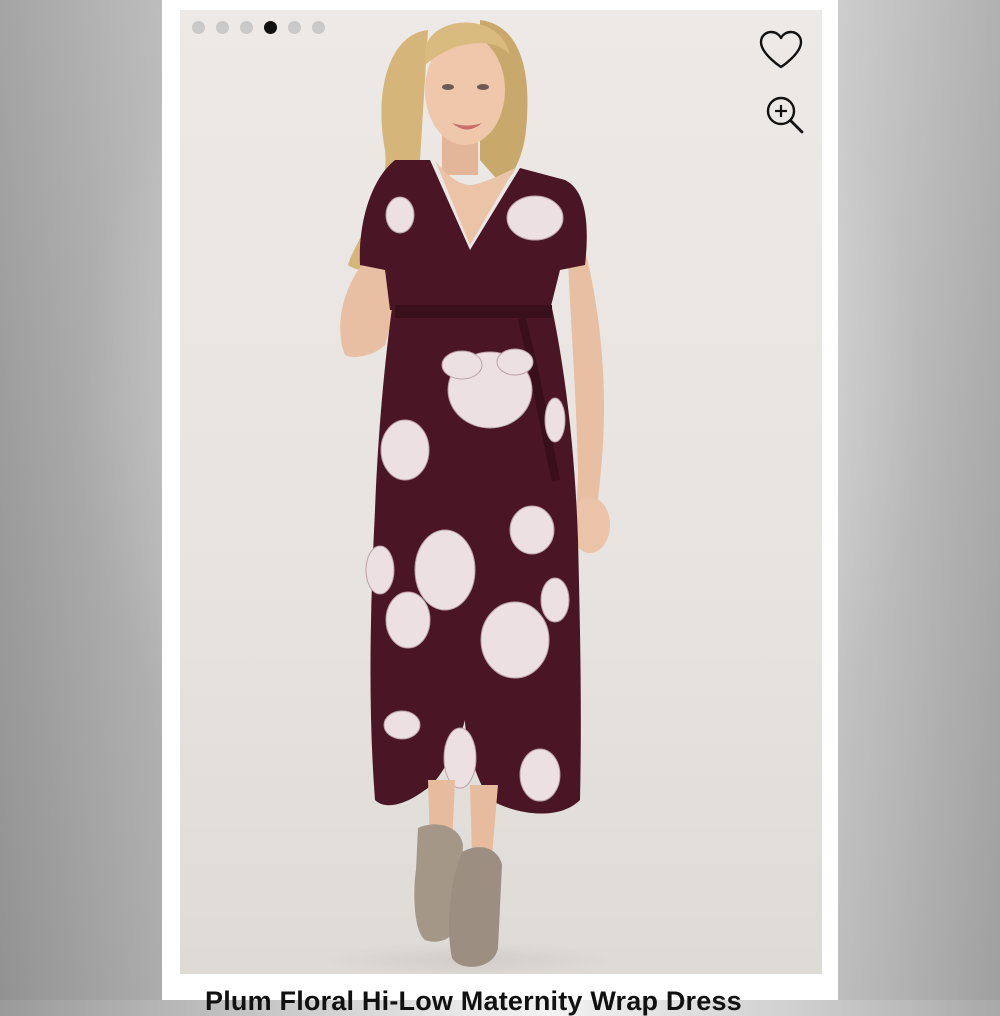 The width and height of the screenshot is (1000, 1016). Describe the element at coordinates (270, 27) in the screenshot. I see `gallery-dot-4-active` at that location.